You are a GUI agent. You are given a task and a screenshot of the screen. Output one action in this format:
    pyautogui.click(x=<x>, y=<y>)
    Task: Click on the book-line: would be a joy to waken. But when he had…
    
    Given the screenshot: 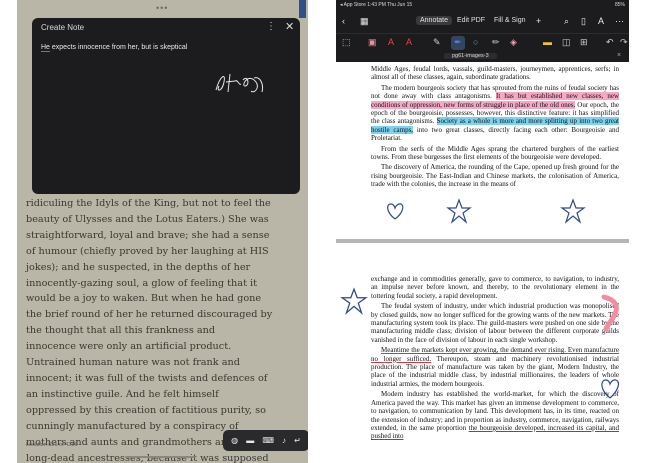 What is the action you would take?
    pyautogui.click(x=144, y=299)
    